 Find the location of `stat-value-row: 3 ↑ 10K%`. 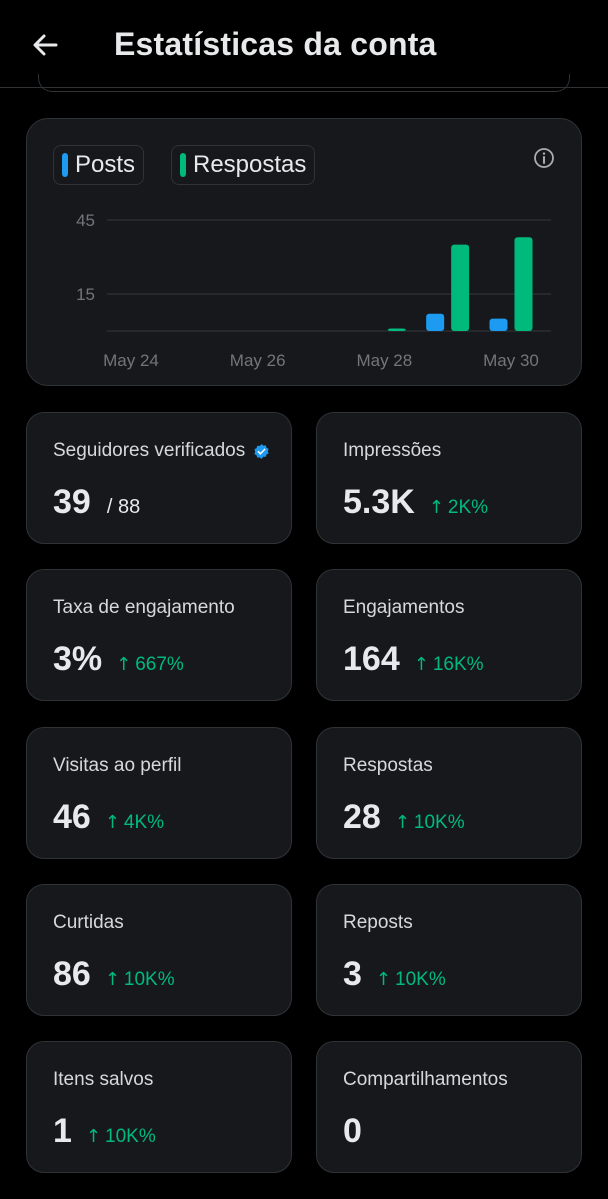

stat-value-row: 3 ↑ 10K% is located at coordinates (394, 974).